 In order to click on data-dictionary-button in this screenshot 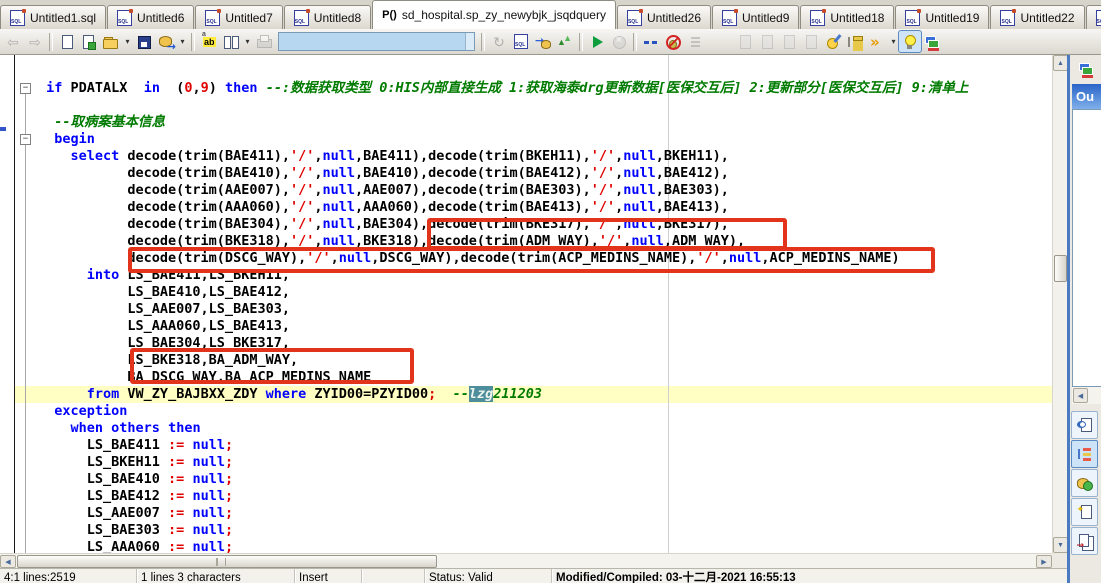, I will do `click(1084, 483)`.